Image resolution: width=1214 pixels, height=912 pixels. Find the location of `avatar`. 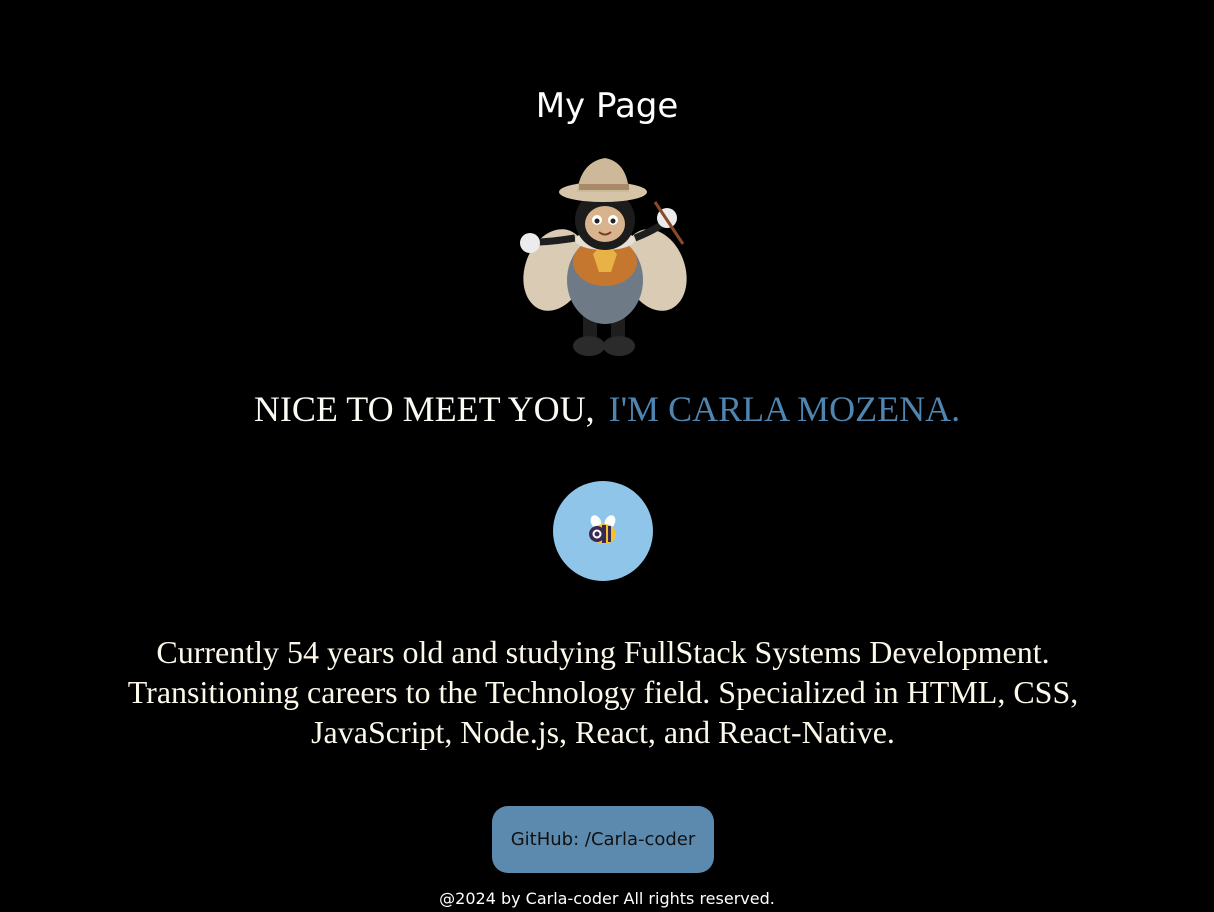

avatar is located at coordinates (603, 531).